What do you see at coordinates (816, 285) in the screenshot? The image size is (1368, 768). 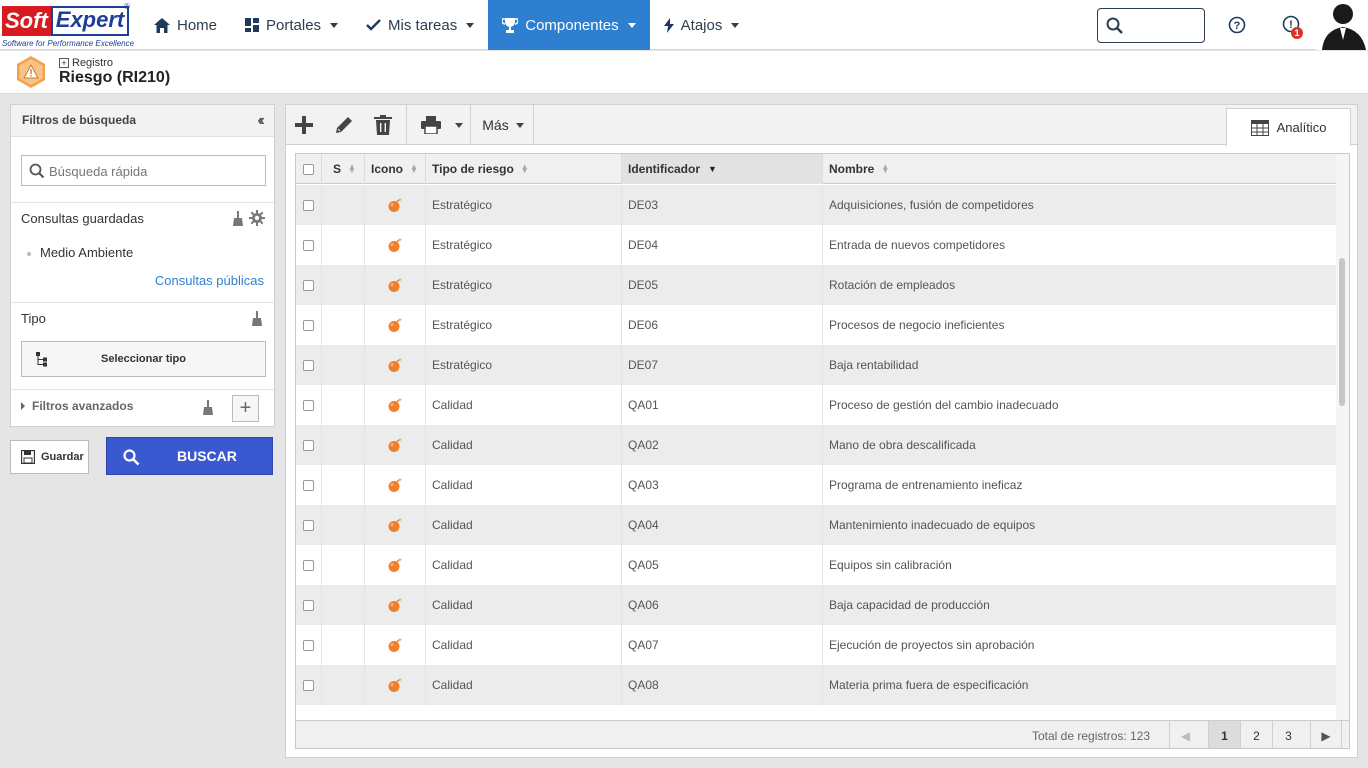 I see `table-row: Estratégico DE05 Rotación de empleados` at bounding box center [816, 285].